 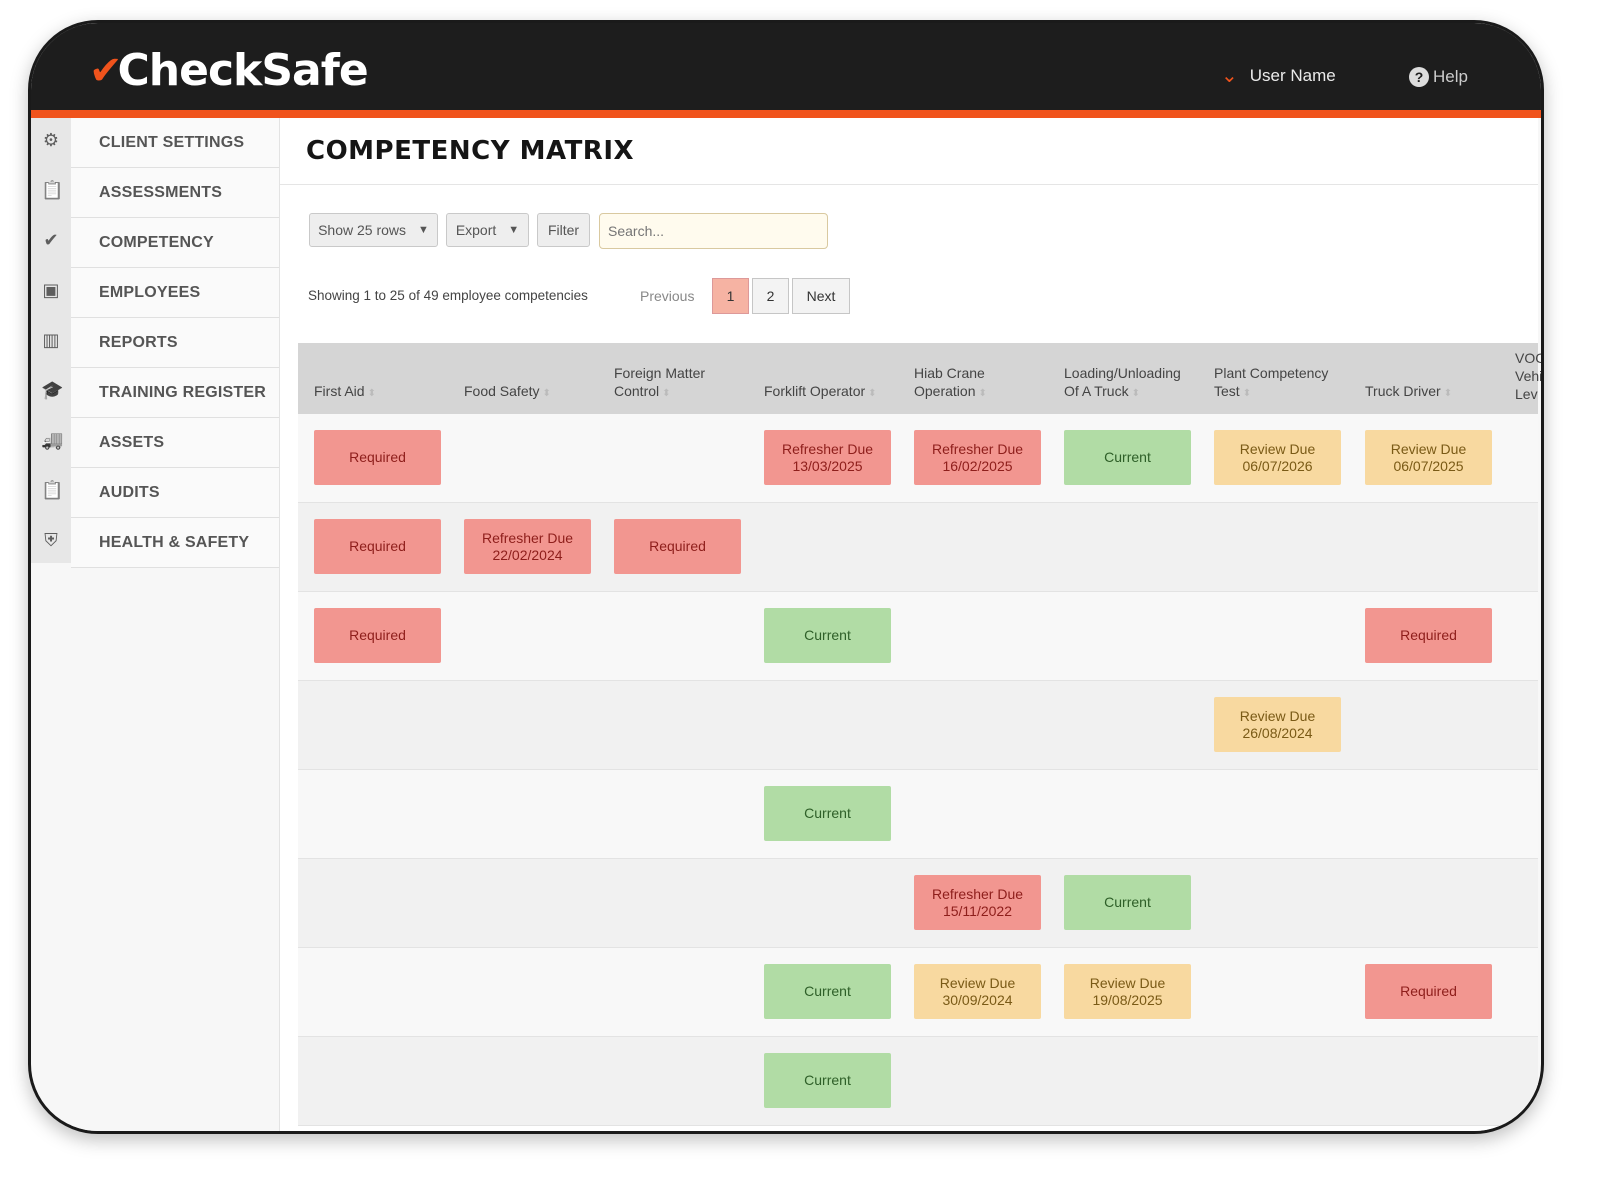 I want to click on previous-button: Previous, so click(x=667, y=296).